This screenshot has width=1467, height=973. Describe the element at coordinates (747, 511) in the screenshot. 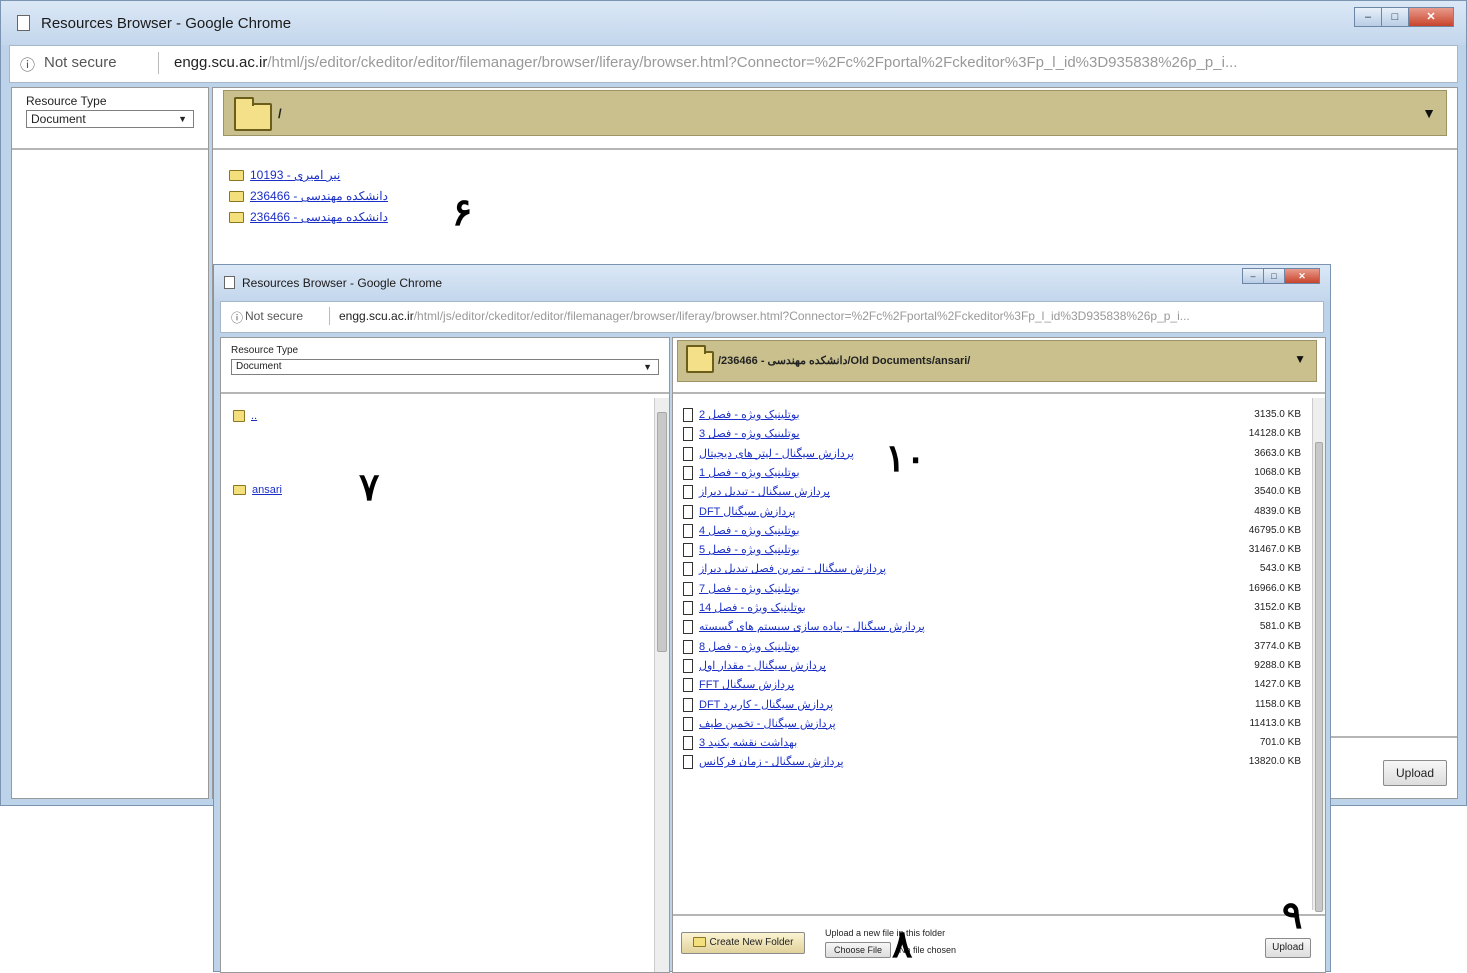

I see `file-link: DFT پردازش سیگنال` at that location.